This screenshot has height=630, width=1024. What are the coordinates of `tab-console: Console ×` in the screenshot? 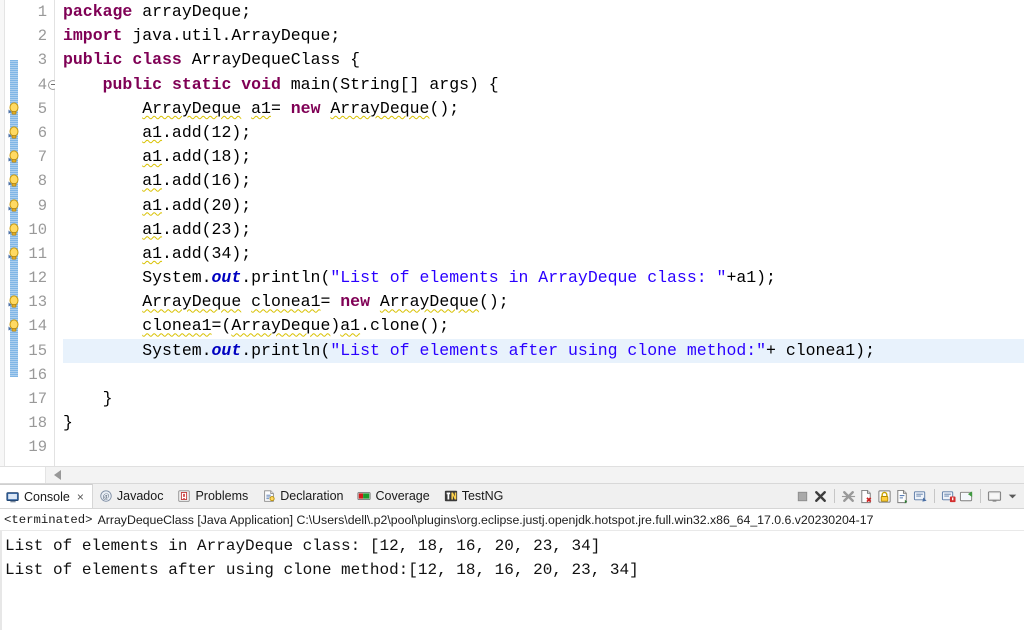 It's located at (46, 496).